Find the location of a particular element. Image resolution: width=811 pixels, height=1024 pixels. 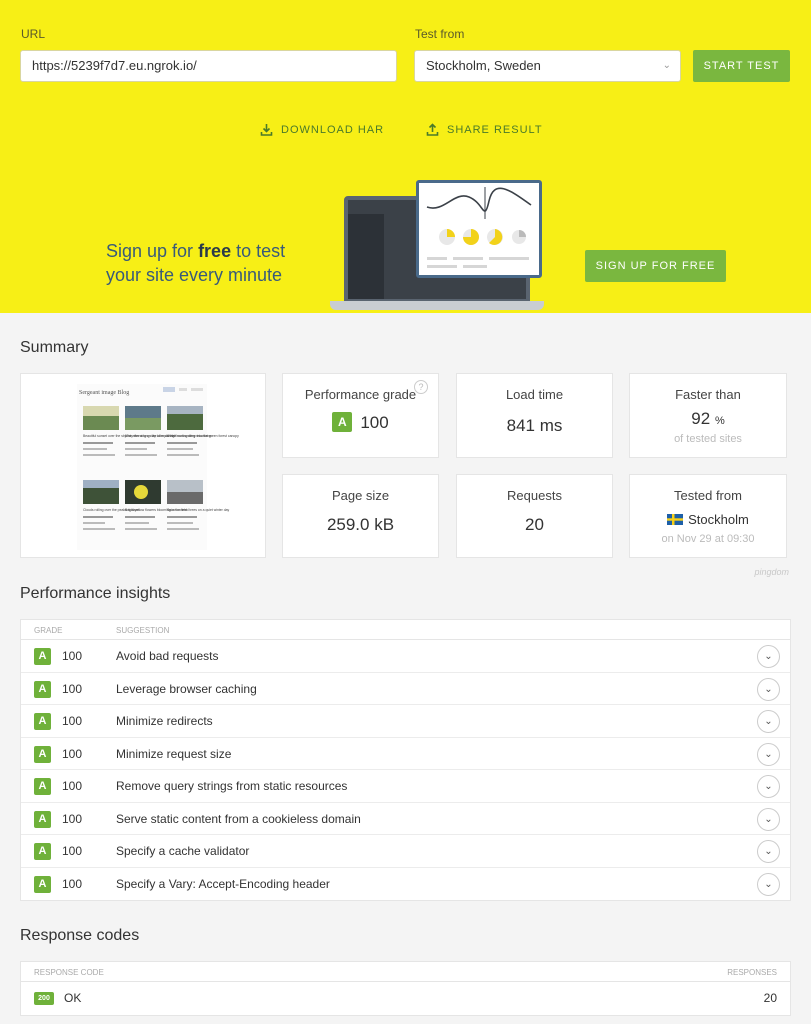

url-label: URL is located at coordinates (33, 34).